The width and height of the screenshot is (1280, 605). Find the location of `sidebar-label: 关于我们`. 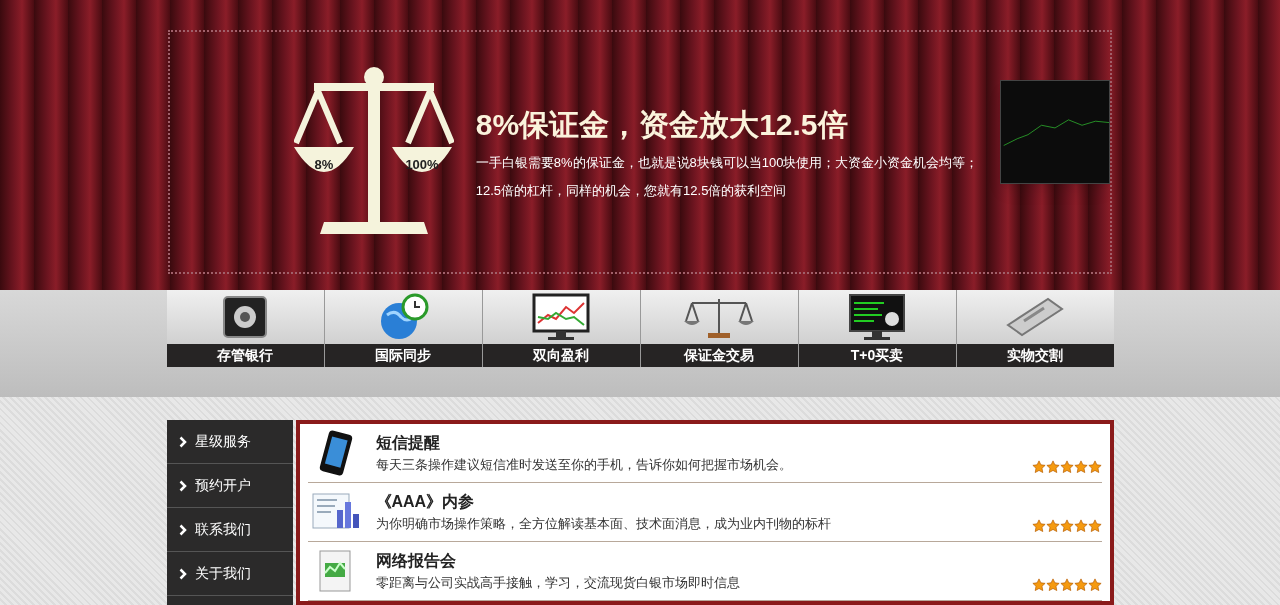

sidebar-label: 关于我们 is located at coordinates (222, 573).